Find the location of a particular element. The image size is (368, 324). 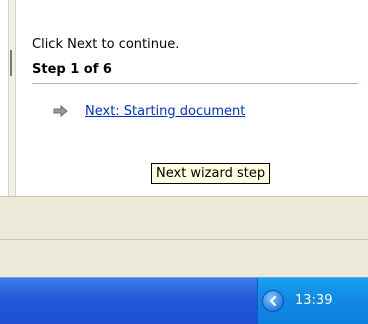

next-step-row: Next: Starting document is located at coordinates (149, 111).